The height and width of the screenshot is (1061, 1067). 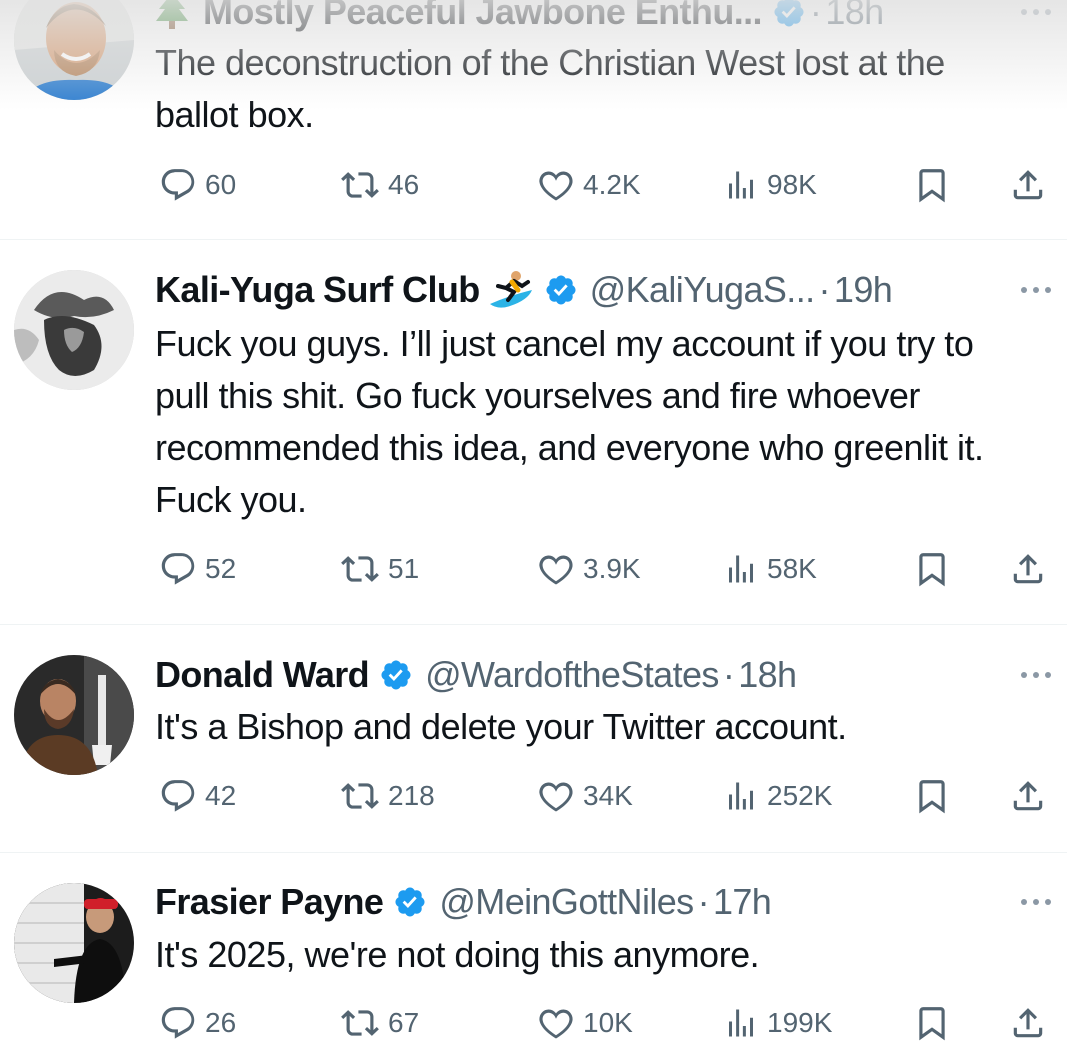 What do you see at coordinates (172, 15) in the screenshot?
I see `tree-emoji-icon` at bounding box center [172, 15].